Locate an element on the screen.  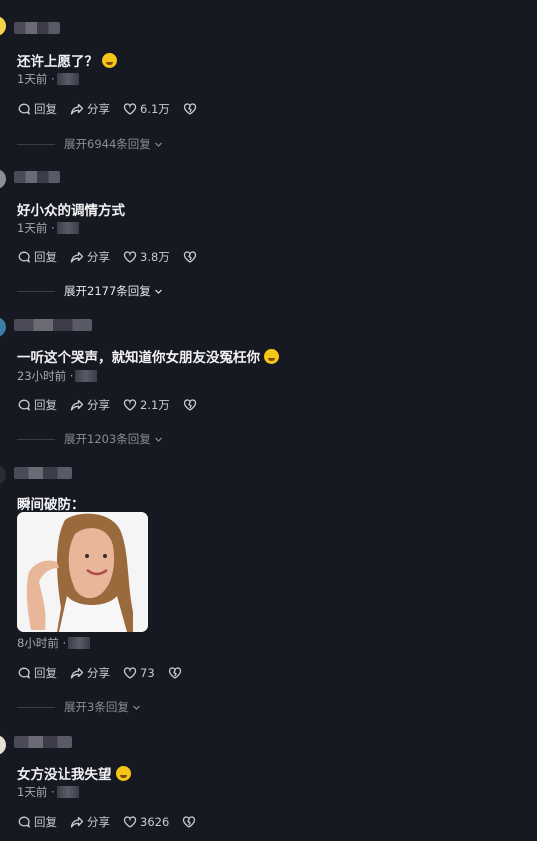
like-button: 73 is located at coordinates (139, 673).